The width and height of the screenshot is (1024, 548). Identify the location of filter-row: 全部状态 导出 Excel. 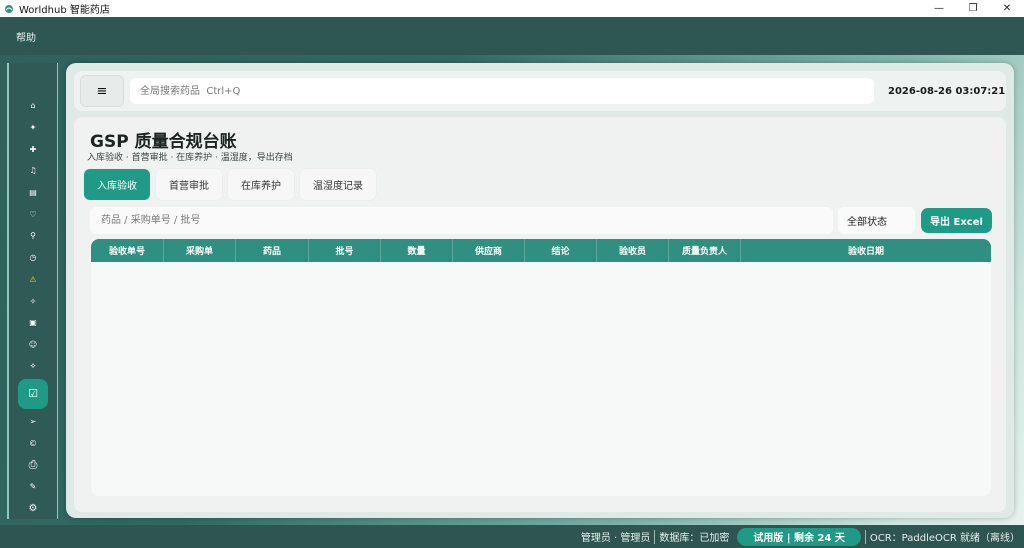
(541, 220).